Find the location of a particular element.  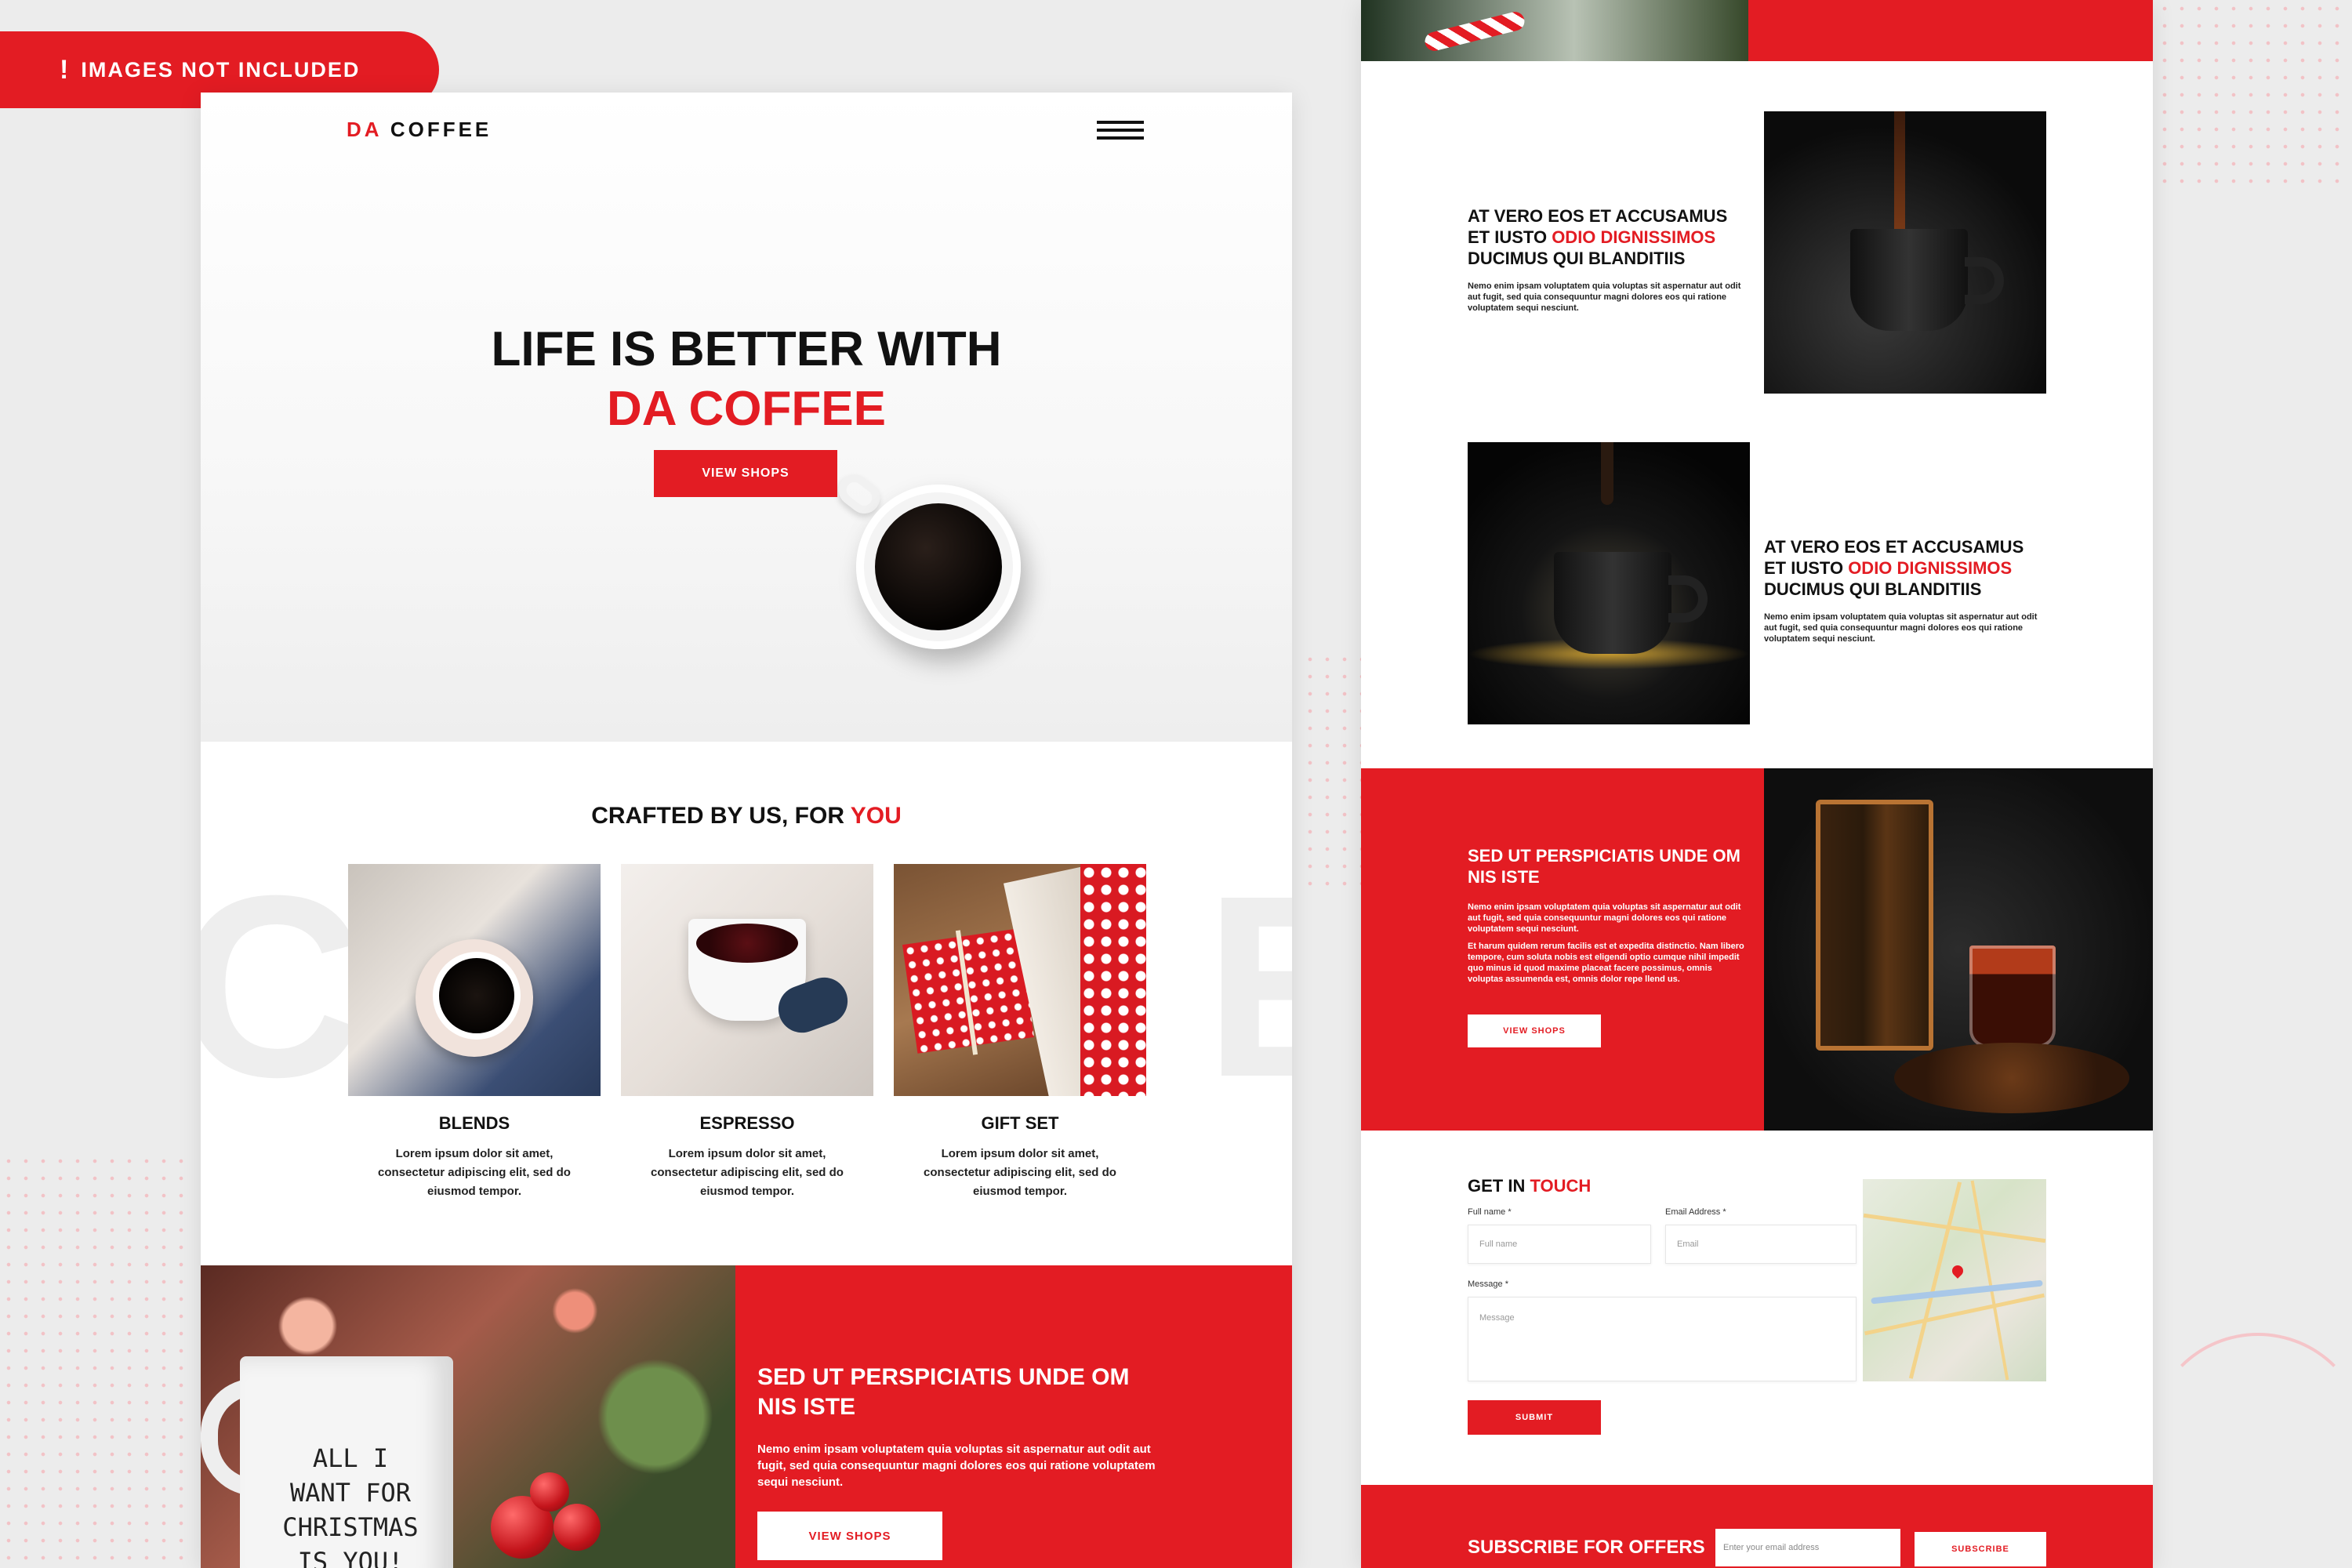

coffee-cup-image is located at coordinates (939, 567).